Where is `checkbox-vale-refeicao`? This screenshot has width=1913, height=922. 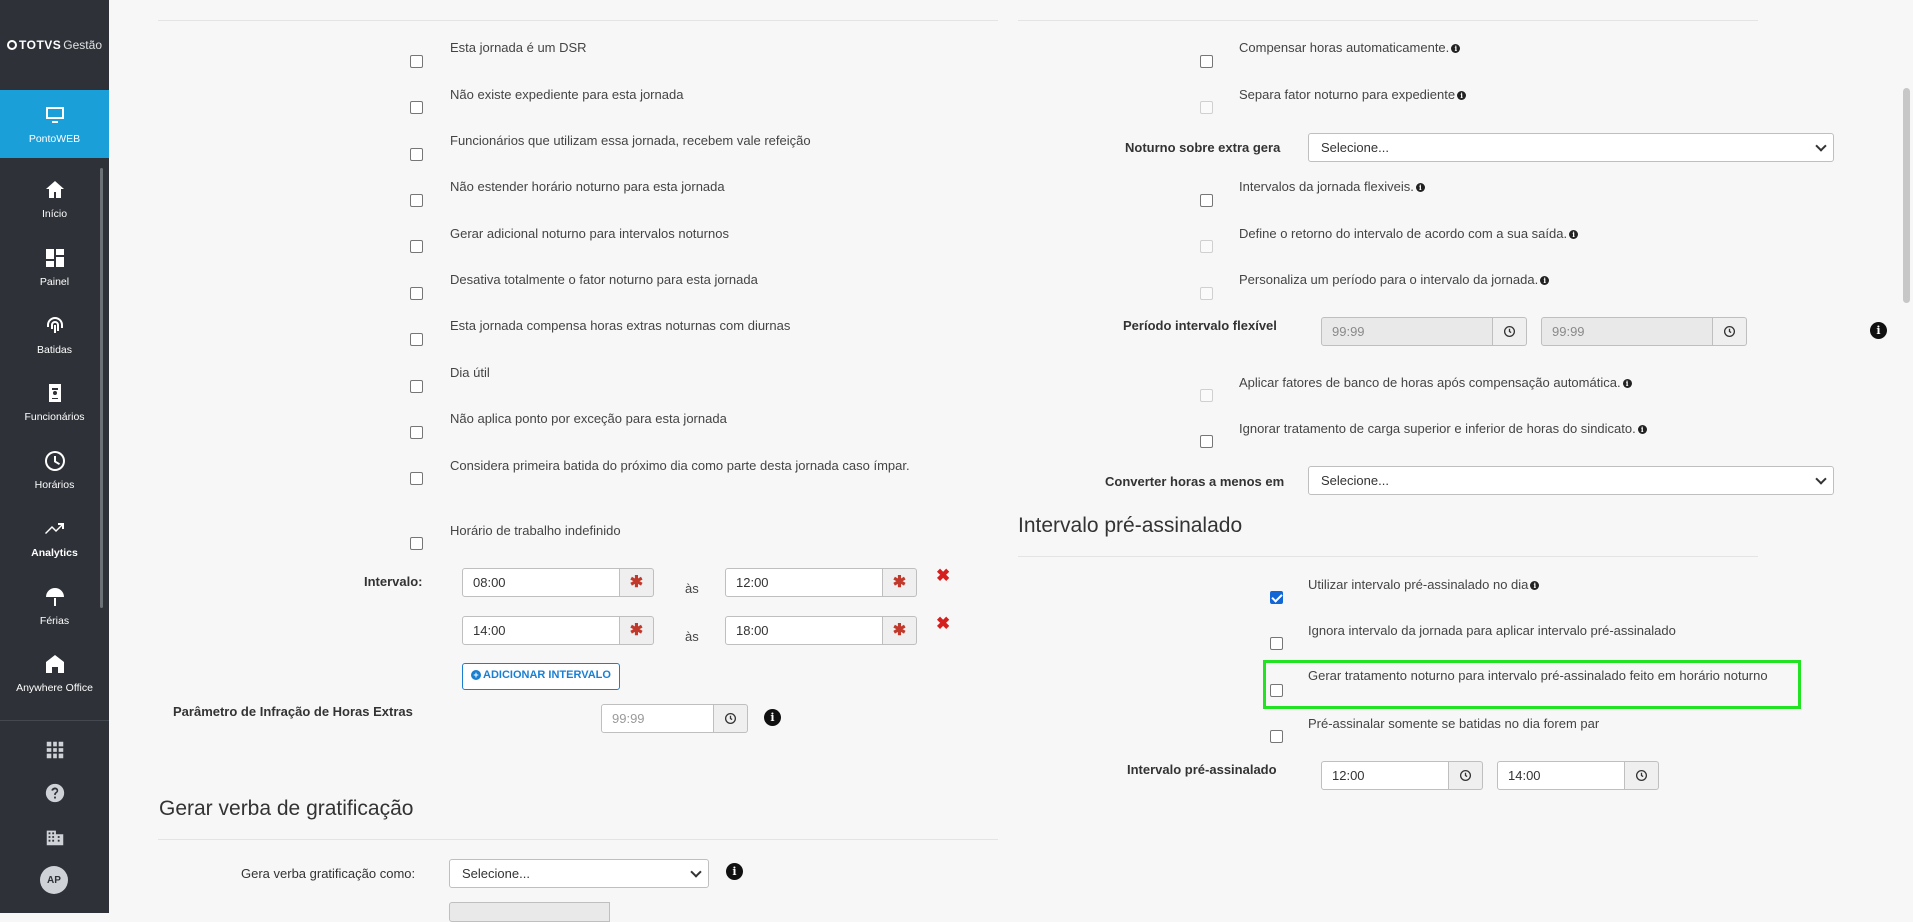
checkbox-vale-refeicao is located at coordinates (416, 154).